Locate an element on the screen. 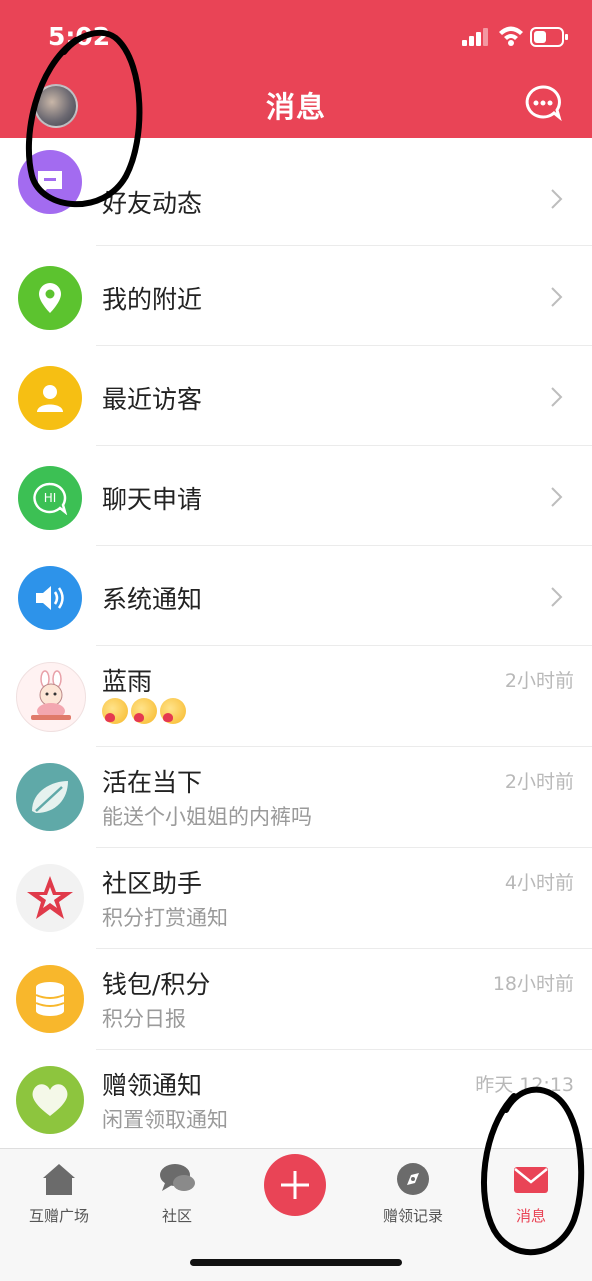 This screenshot has width=592, height=1281. coins-avatar is located at coordinates (50, 999).